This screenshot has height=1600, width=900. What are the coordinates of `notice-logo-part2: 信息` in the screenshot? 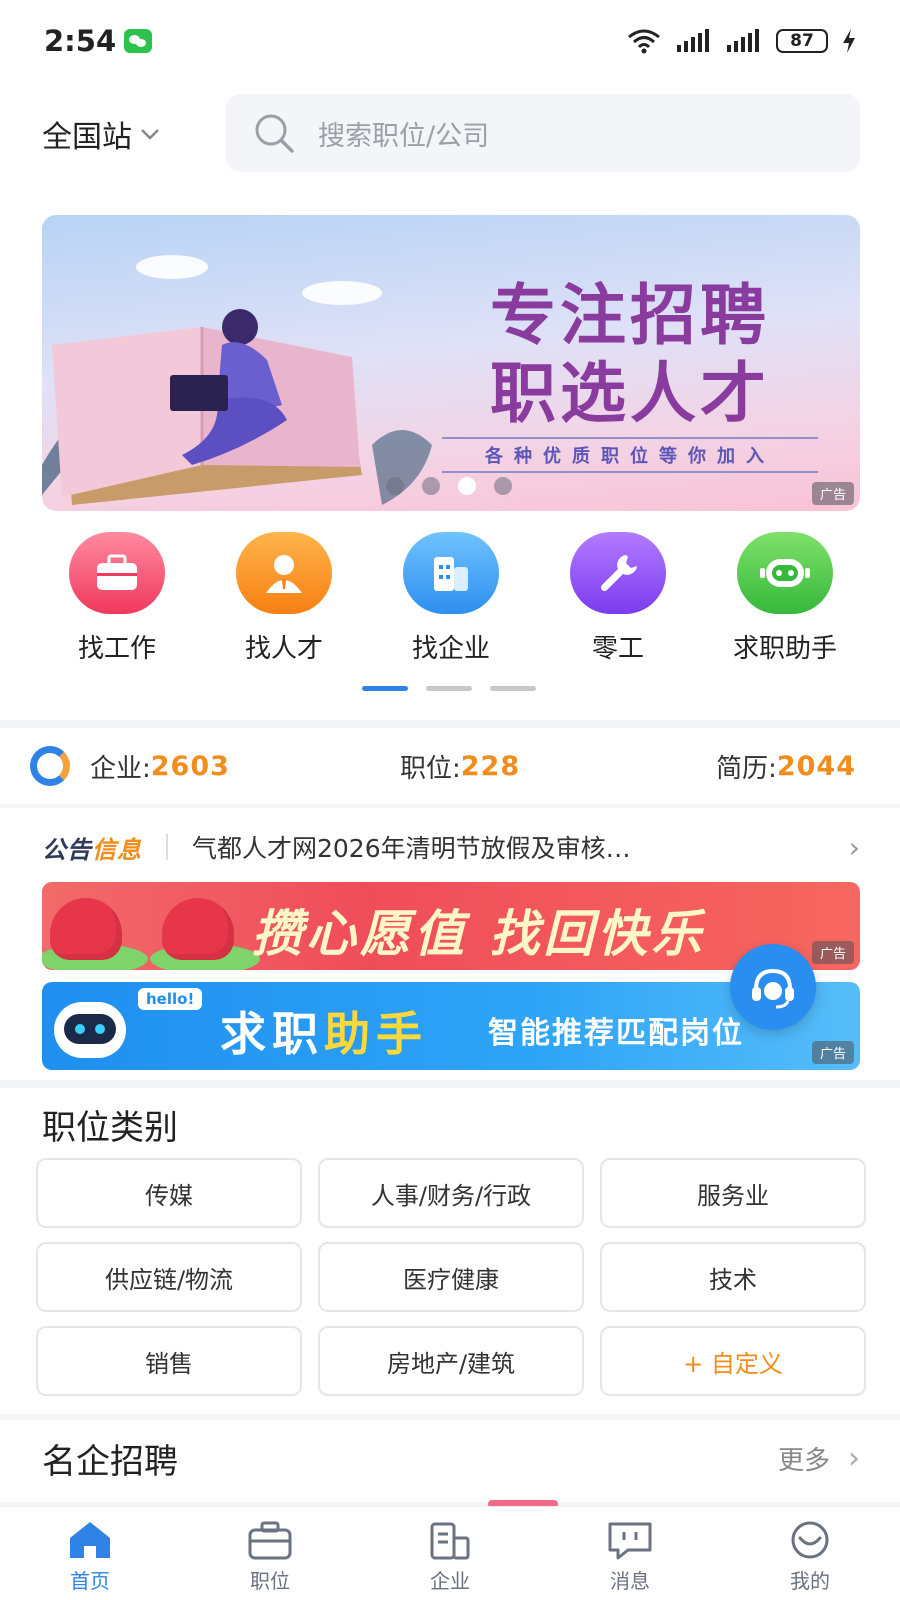 It's located at (117, 849).